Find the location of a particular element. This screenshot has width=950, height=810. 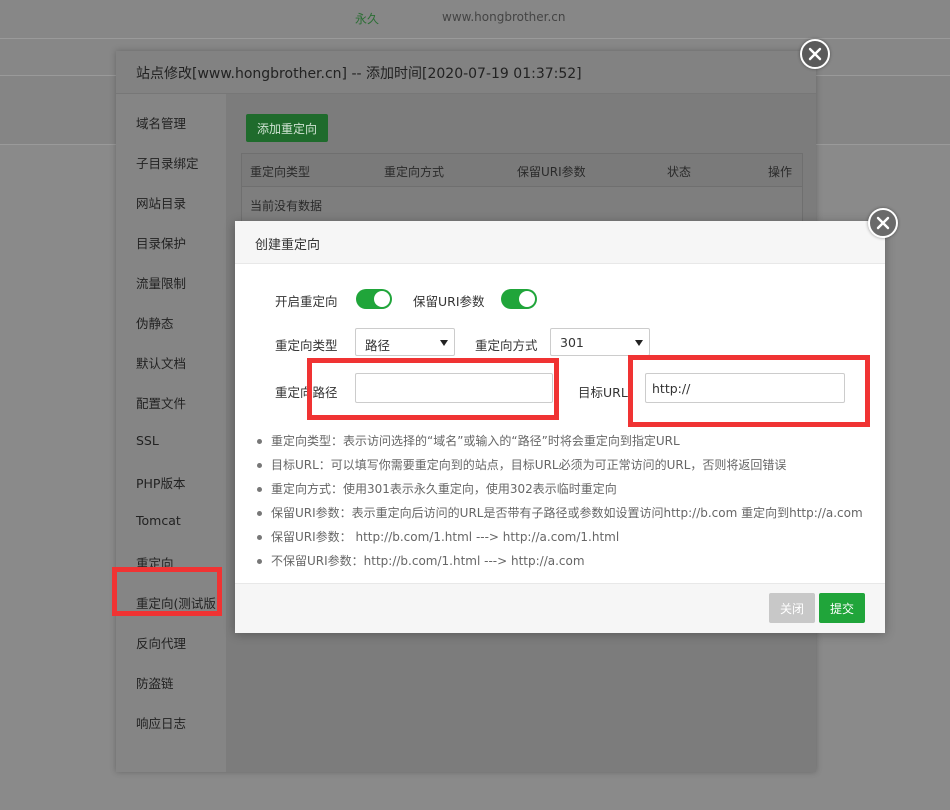

background-domain: www.hongbrother.cn is located at coordinates (504, 17).